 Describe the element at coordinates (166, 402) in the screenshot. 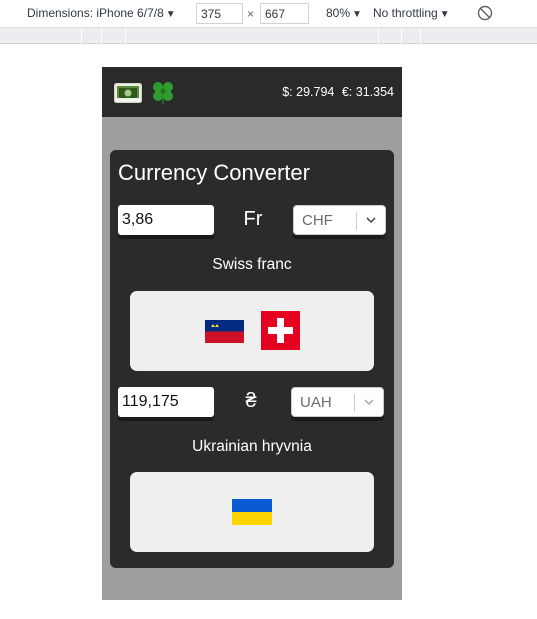

I see `to-amount-input` at that location.